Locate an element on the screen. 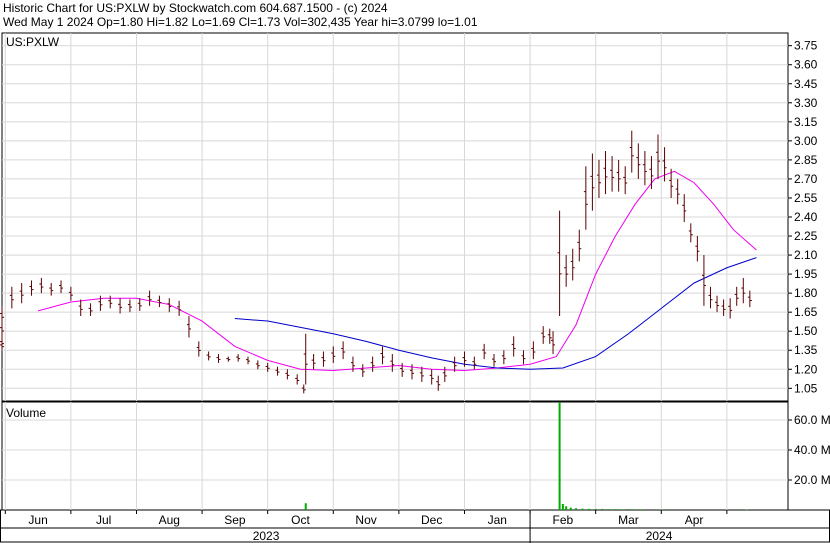  price-tick-label: 3.45 is located at coordinates (806, 84).